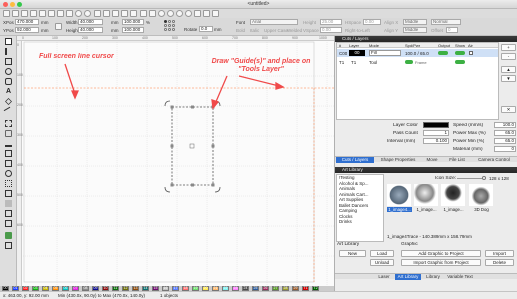  Describe the element at coordinates (24, 13) in the screenshot. I see `save-icon` at that location.